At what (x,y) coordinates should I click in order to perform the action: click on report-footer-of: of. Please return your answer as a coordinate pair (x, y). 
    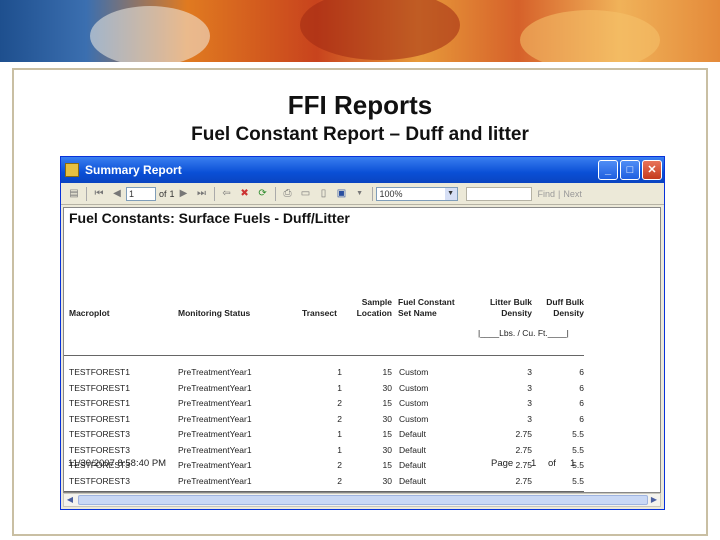
    Looking at the image, I should click on (552, 463).